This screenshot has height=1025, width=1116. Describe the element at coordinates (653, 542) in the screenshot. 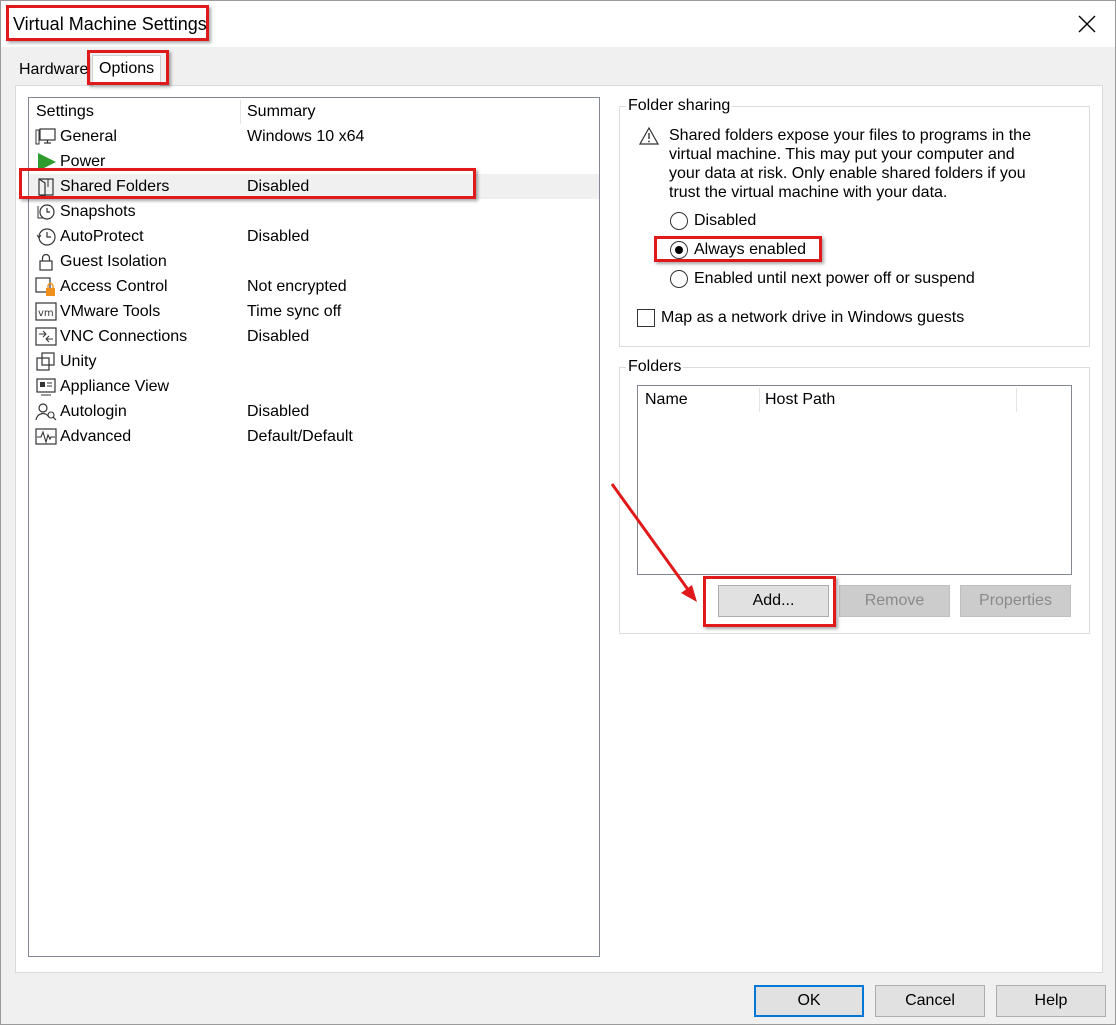

I see `annotation-arrow` at that location.